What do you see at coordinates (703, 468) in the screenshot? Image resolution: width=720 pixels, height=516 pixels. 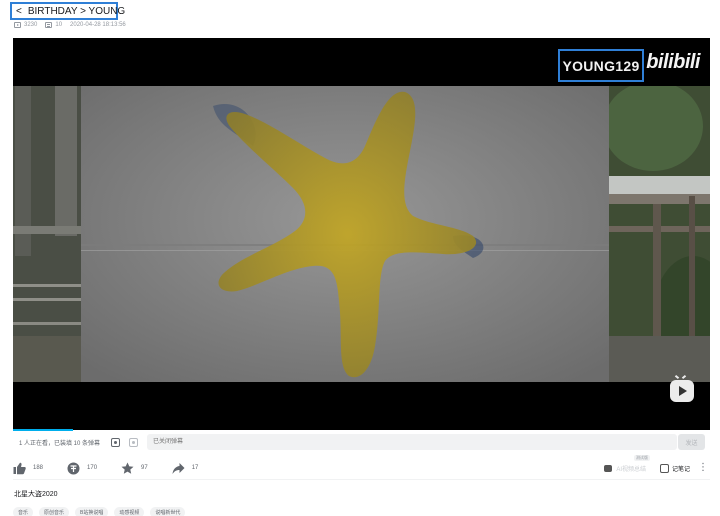 I see `more-icon: ⋮` at bounding box center [703, 468].